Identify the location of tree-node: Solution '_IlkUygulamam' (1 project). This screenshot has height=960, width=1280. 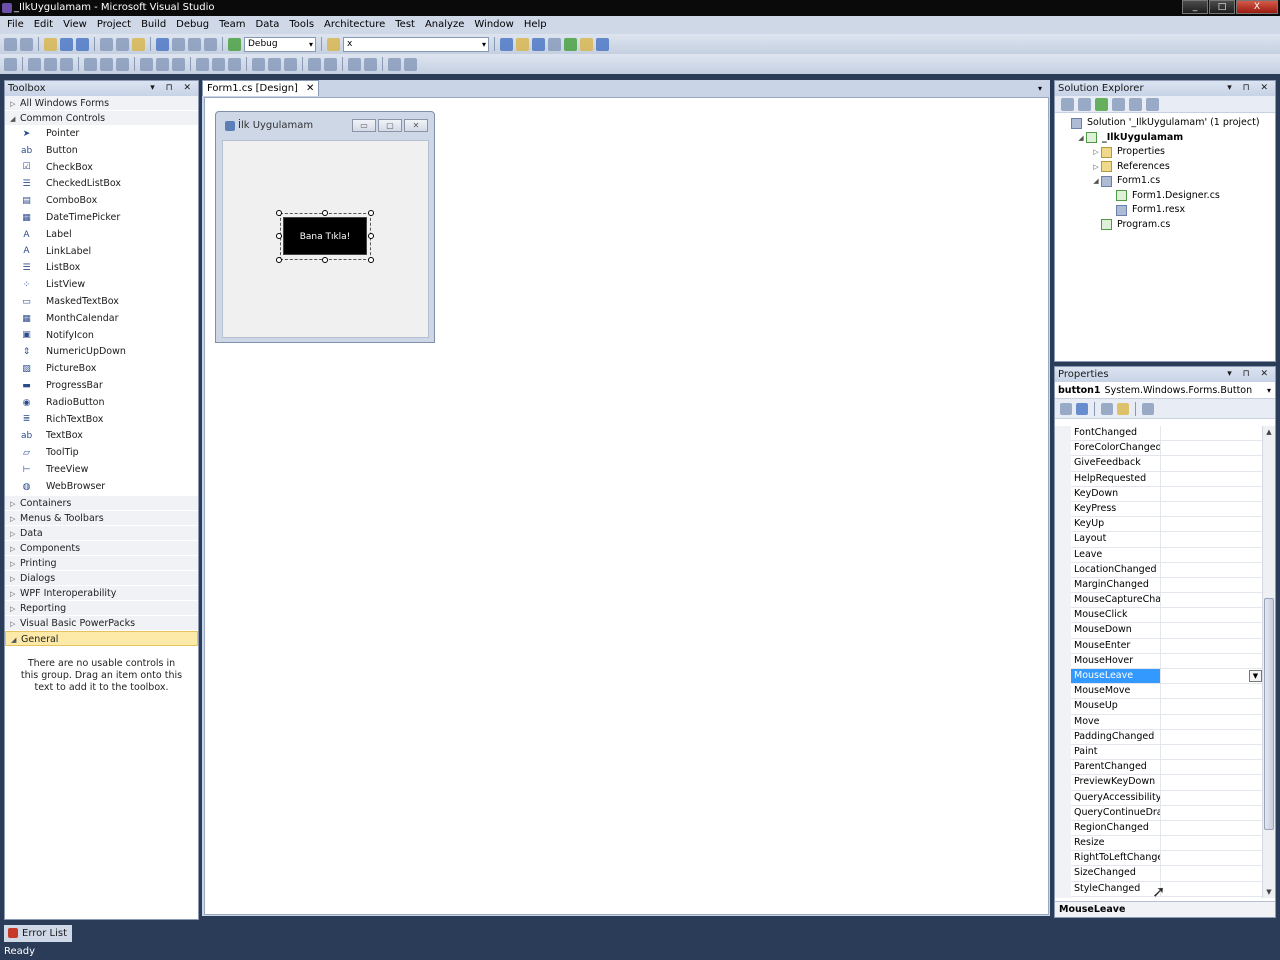
(1165, 123).